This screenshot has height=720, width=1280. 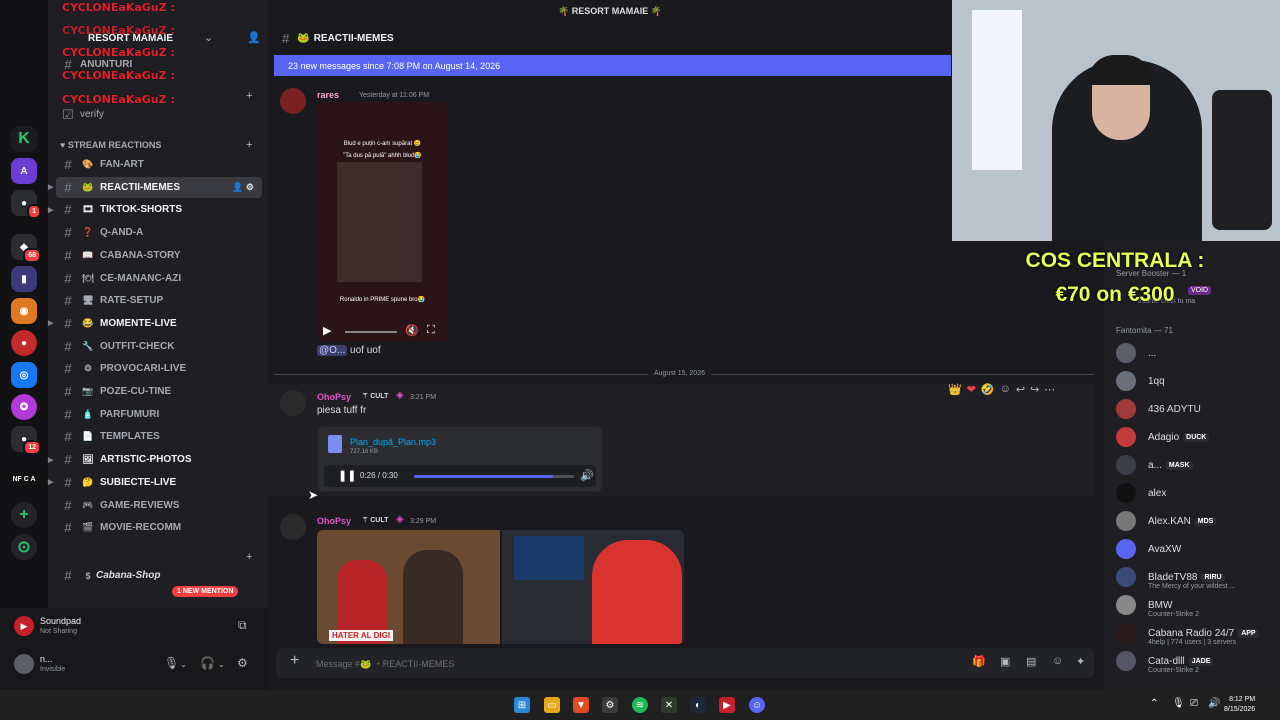 I want to click on member-row: BMW Counter-Strike 2, so click(x=1157, y=605).